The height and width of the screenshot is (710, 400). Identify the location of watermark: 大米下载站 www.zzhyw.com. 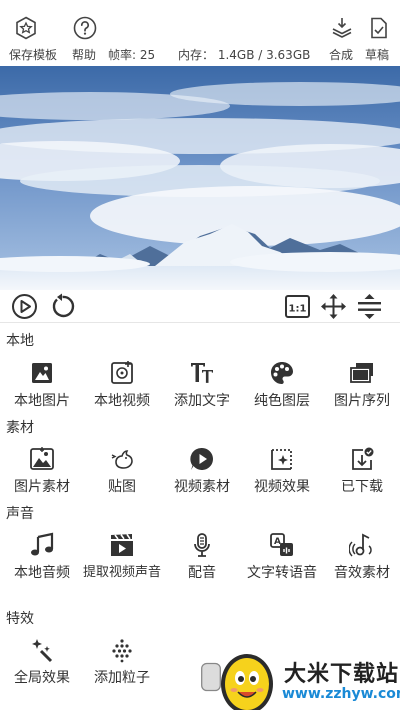
(300, 681).